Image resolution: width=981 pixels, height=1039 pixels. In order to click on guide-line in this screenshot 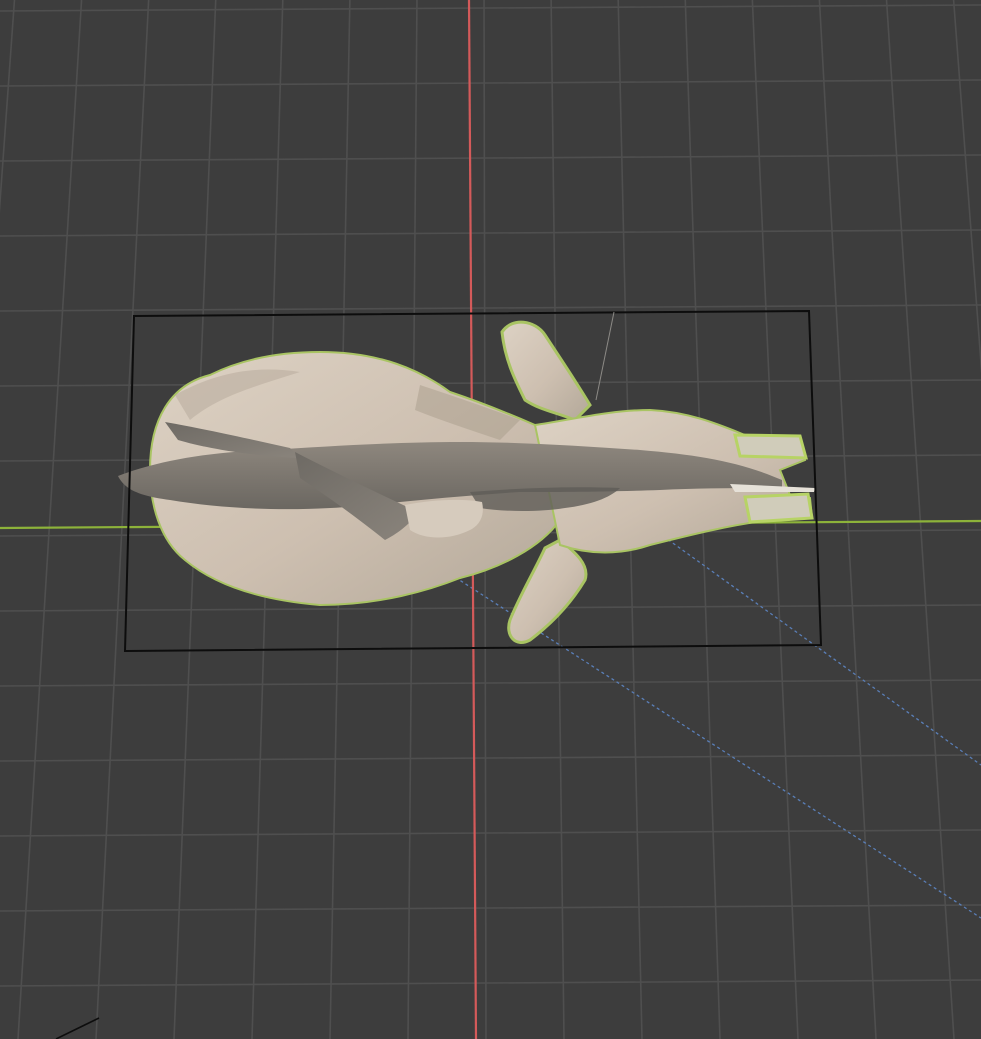, I will do `click(605, 356)`.